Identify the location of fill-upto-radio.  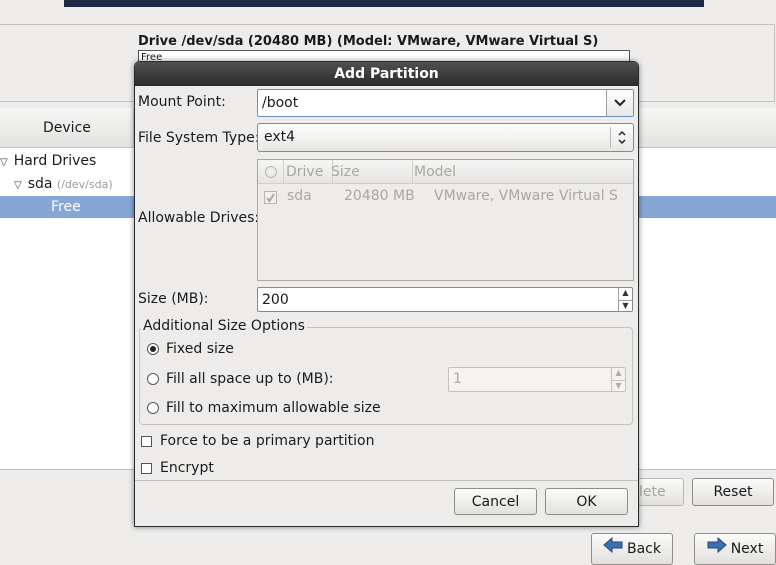
(154, 380).